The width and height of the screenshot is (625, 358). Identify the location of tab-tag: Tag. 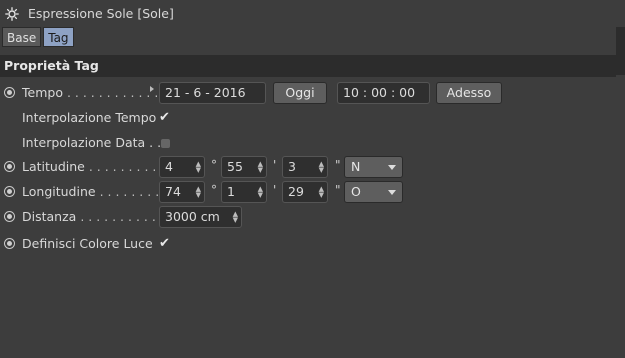
(58, 37).